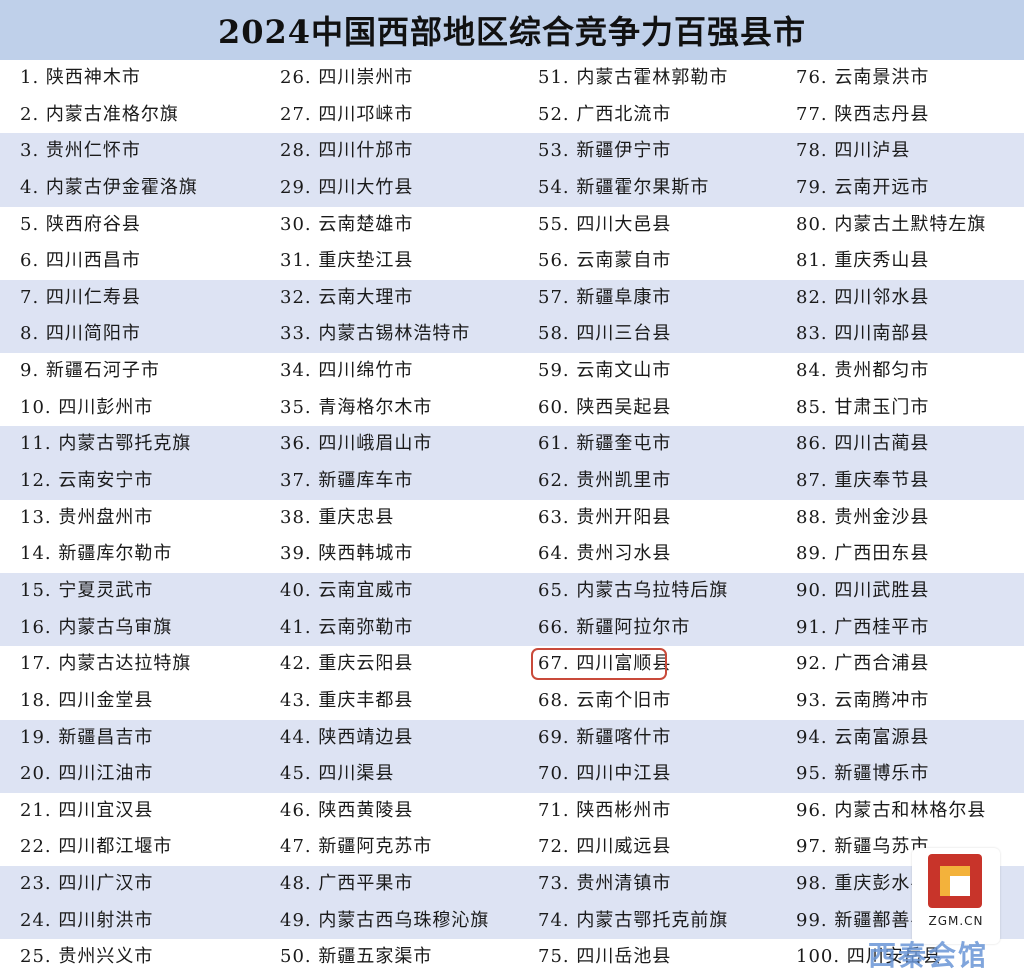 Image resolution: width=1024 pixels, height=978 pixels. Describe the element at coordinates (633, 77) in the screenshot. I see `table-cell: 51. 内蒙古霍林郭勒市` at that location.